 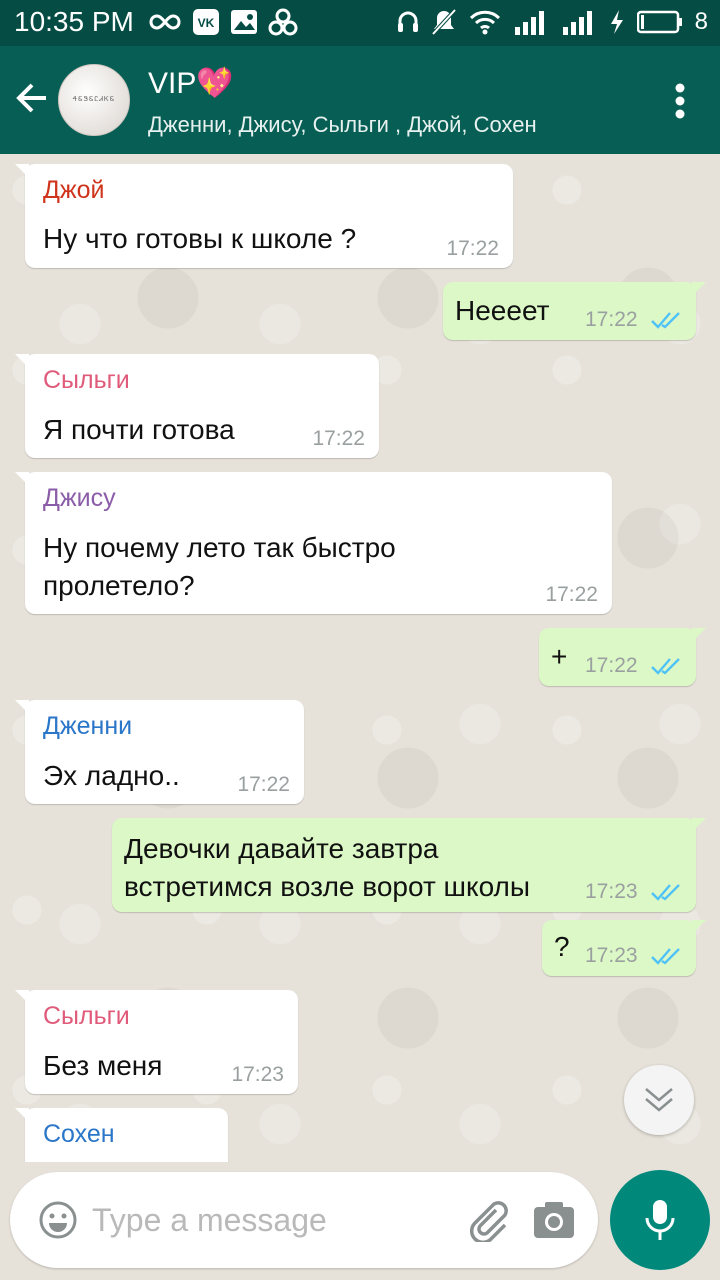 I want to click on signal-4g-icon, so click(x=577, y=23).